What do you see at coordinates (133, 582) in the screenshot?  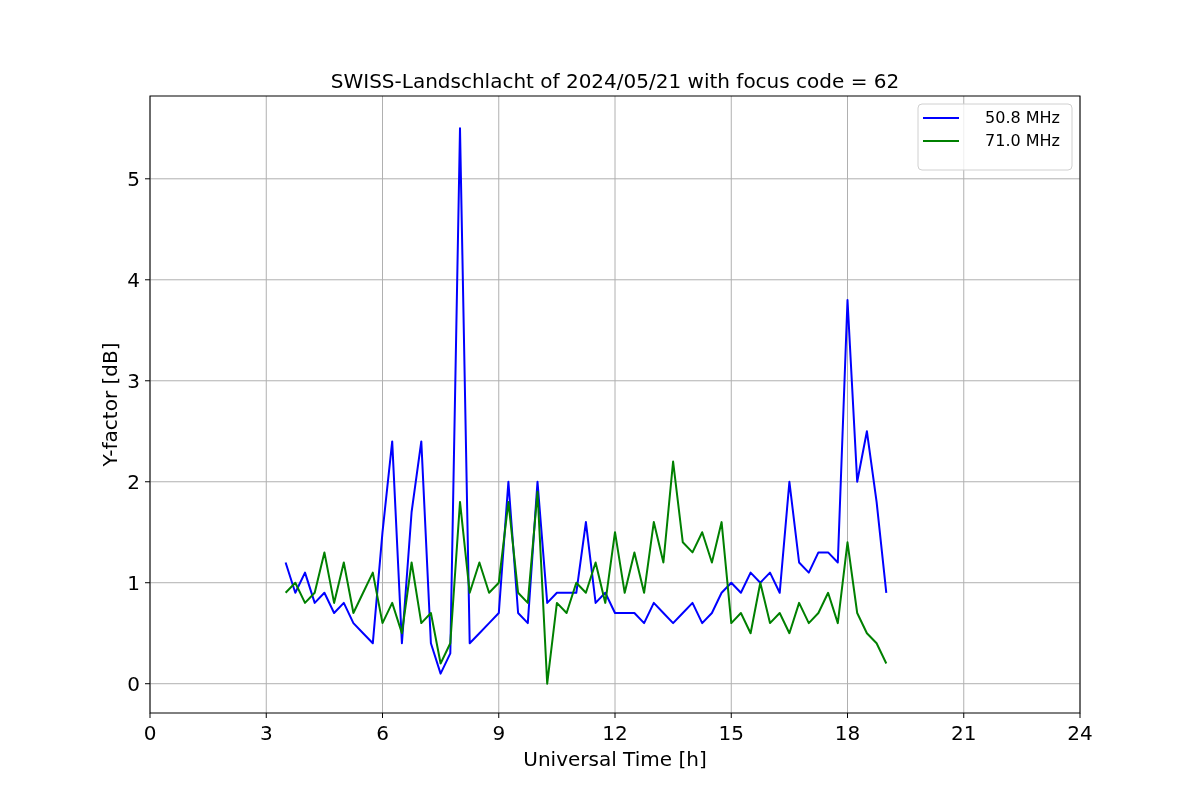 I see `y-tick-label: 1` at bounding box center [133, 582].